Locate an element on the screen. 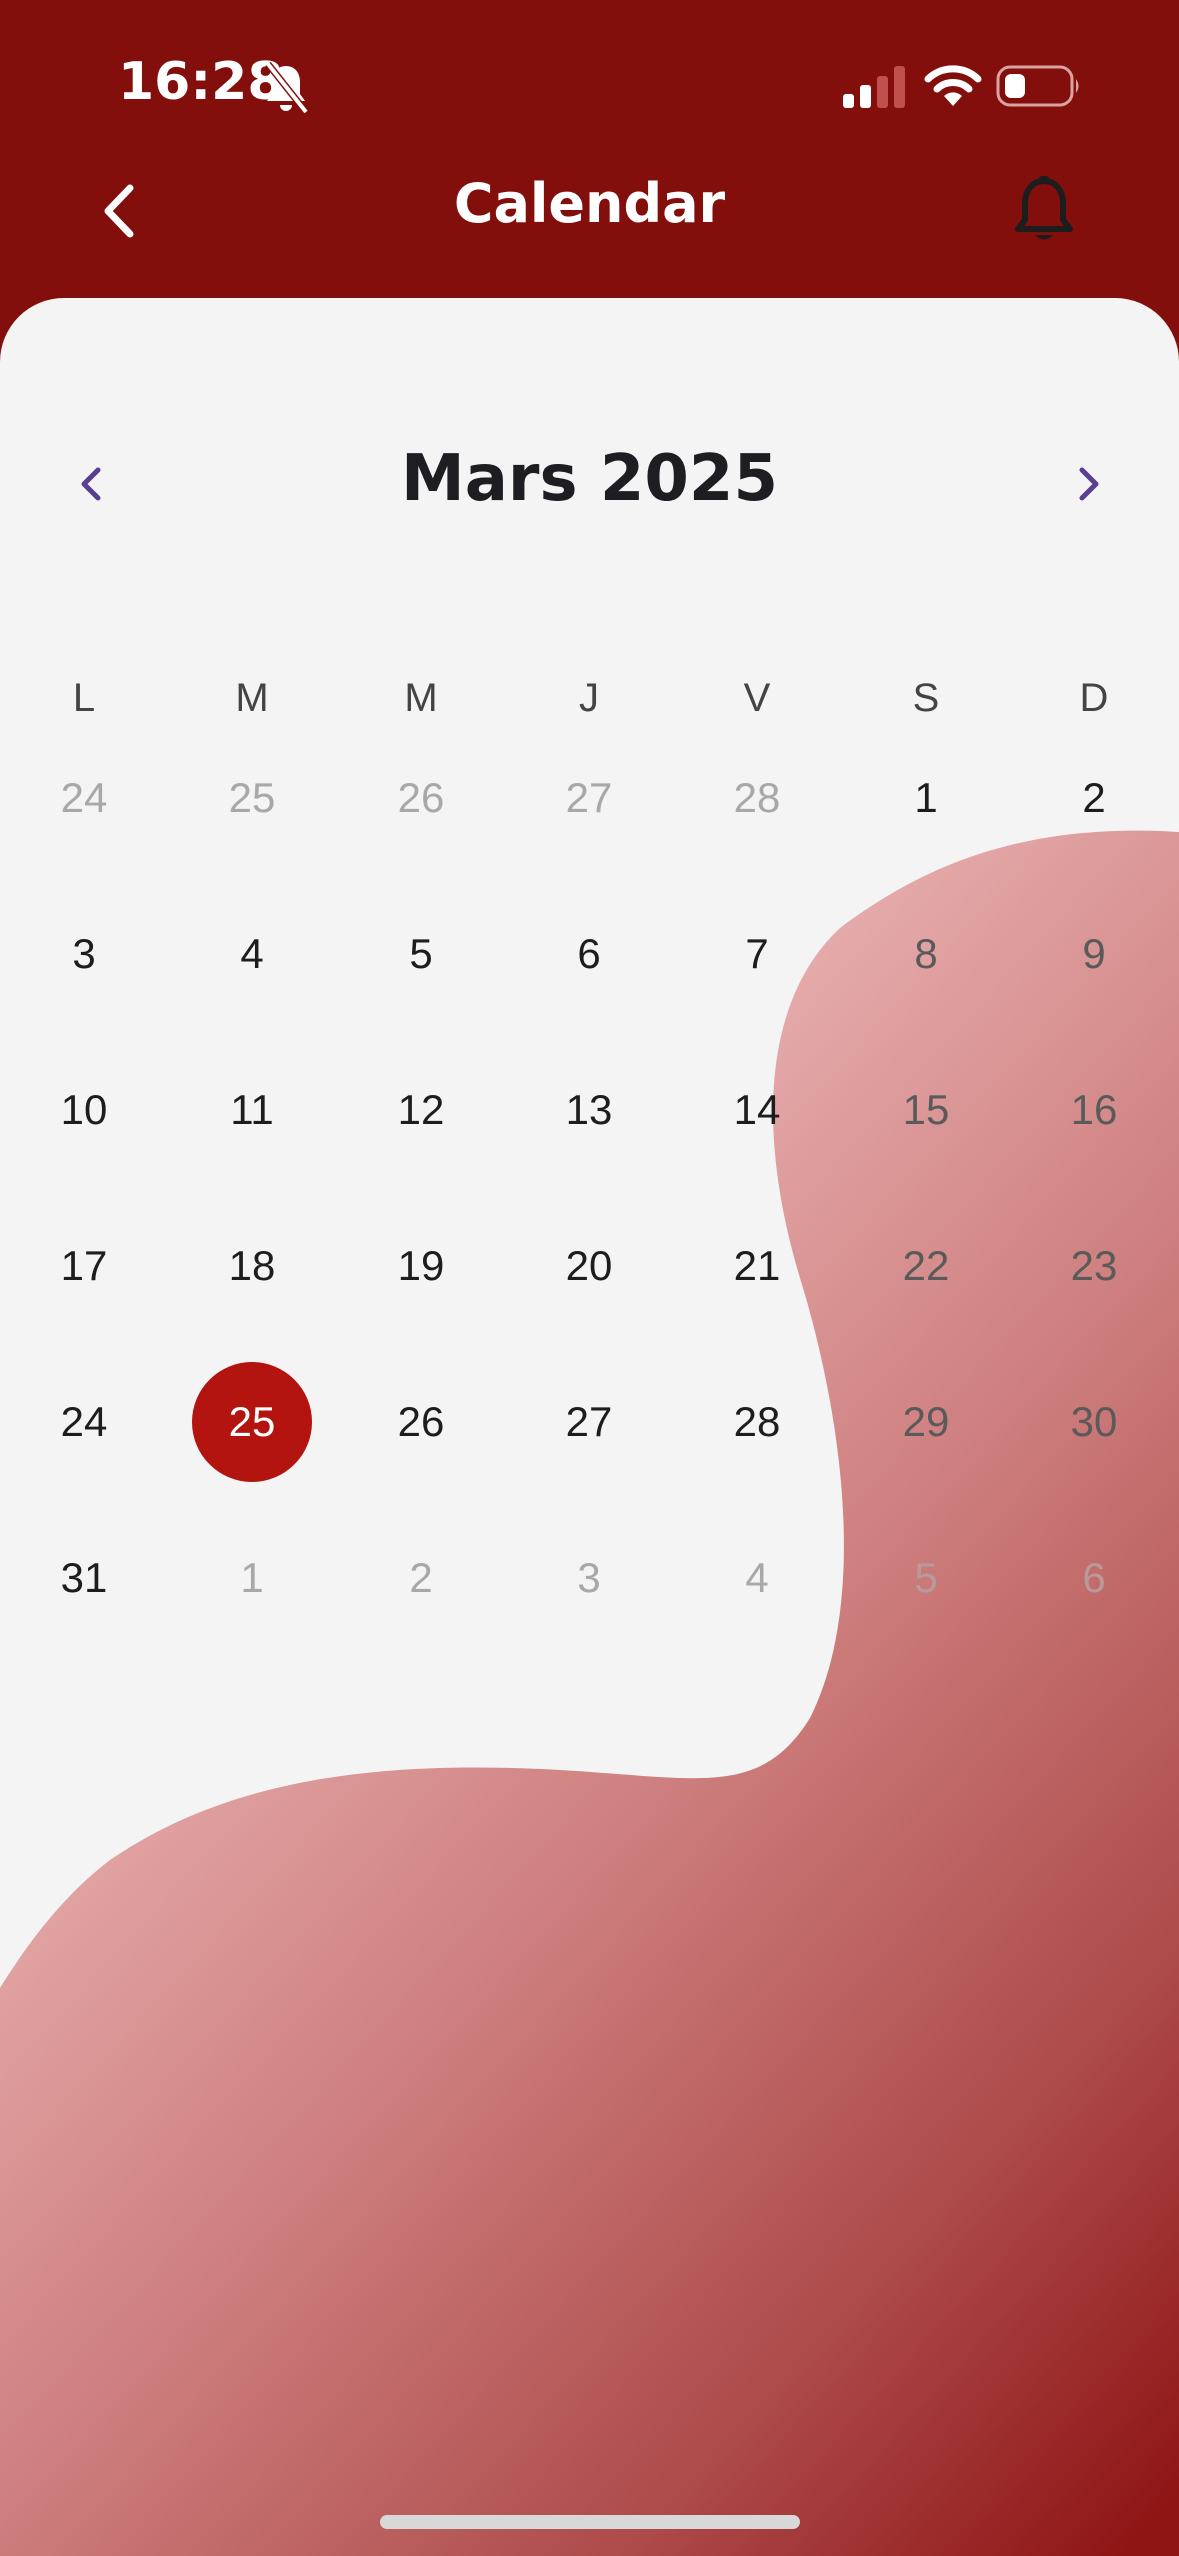 The height and width of the screenshot is (2556, 1179). calendar-day: 29 is located at coordinates (926, 1422).